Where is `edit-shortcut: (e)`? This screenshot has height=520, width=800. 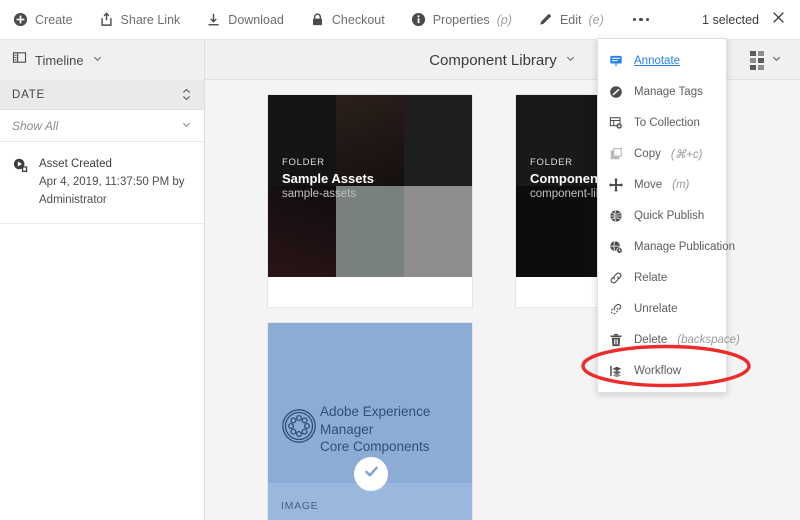
edit-shortcut: (e) is located at coordinates (596, 19).